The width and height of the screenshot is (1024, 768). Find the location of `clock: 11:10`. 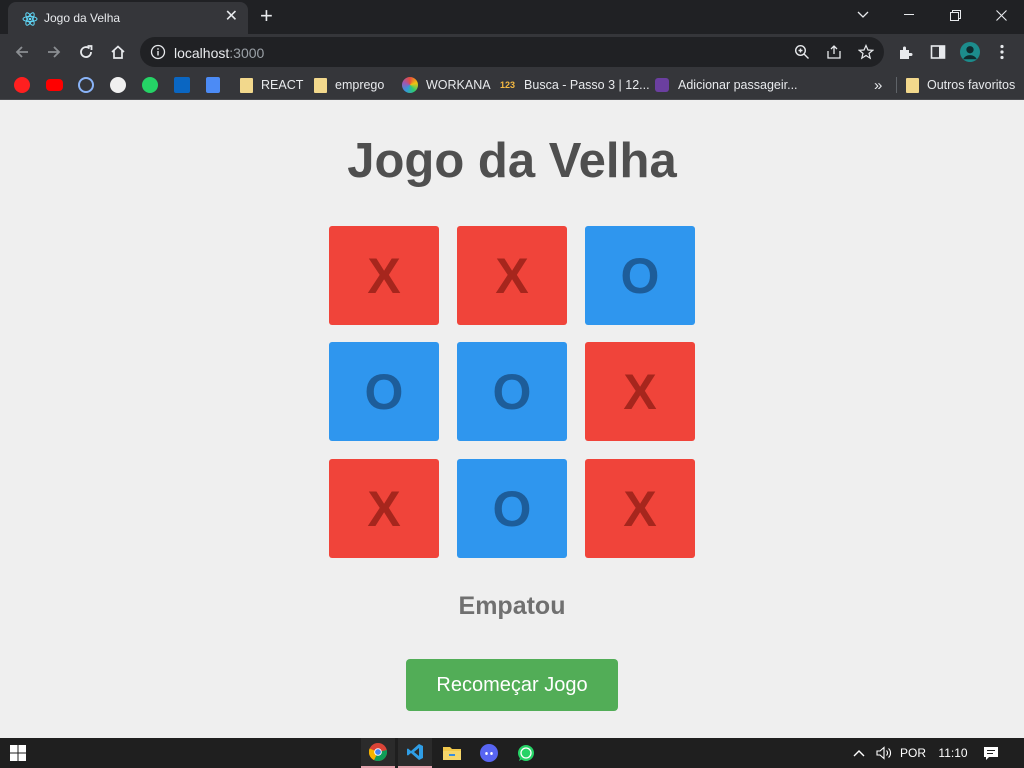

clock: 11:10 is located at coordinates (953, 753).